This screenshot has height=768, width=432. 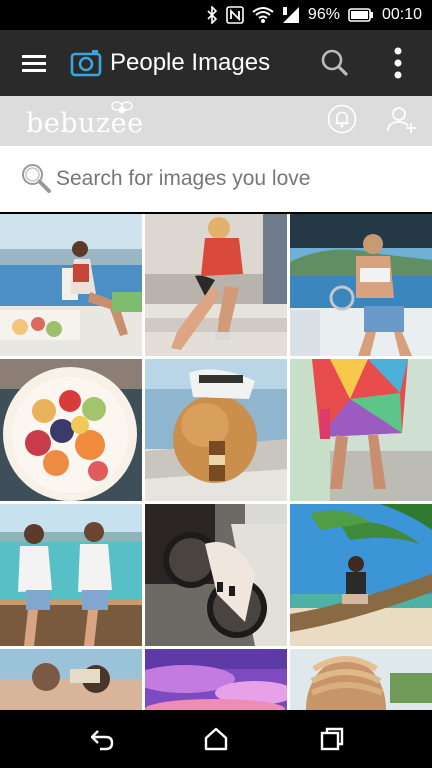 What do you see at coordinates (34, 63) in the screenshot?
I see `hamburger-menu-icon` at bounding box center [34, 63].